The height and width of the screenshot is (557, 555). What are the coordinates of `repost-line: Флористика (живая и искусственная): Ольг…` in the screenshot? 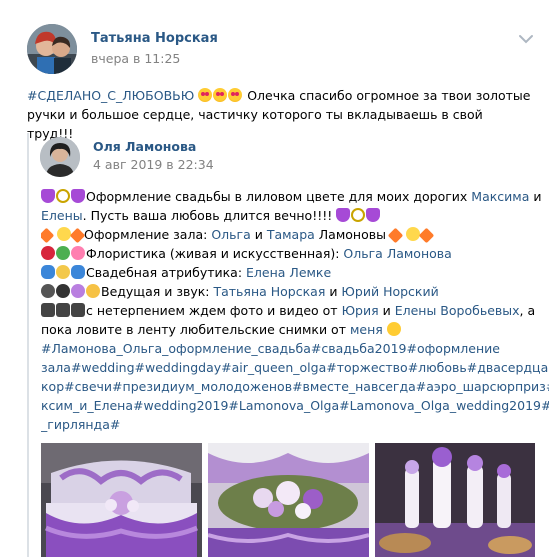 It's located at (295, 253).